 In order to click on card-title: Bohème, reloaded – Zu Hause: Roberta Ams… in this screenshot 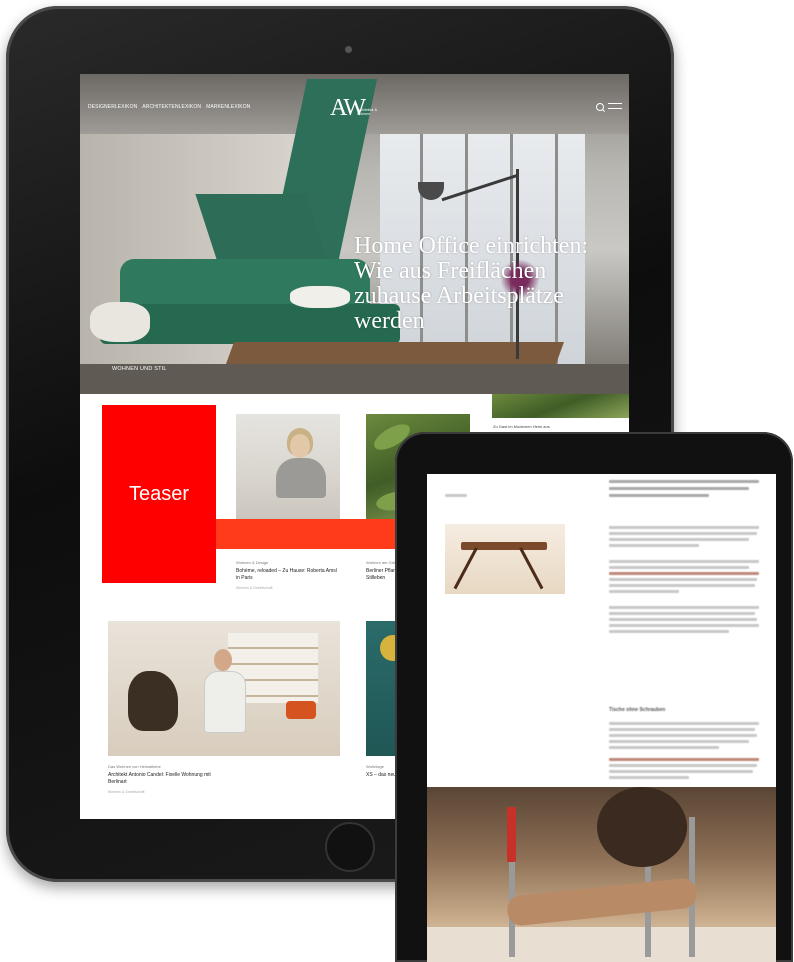, I will do `click(288, 574)`.